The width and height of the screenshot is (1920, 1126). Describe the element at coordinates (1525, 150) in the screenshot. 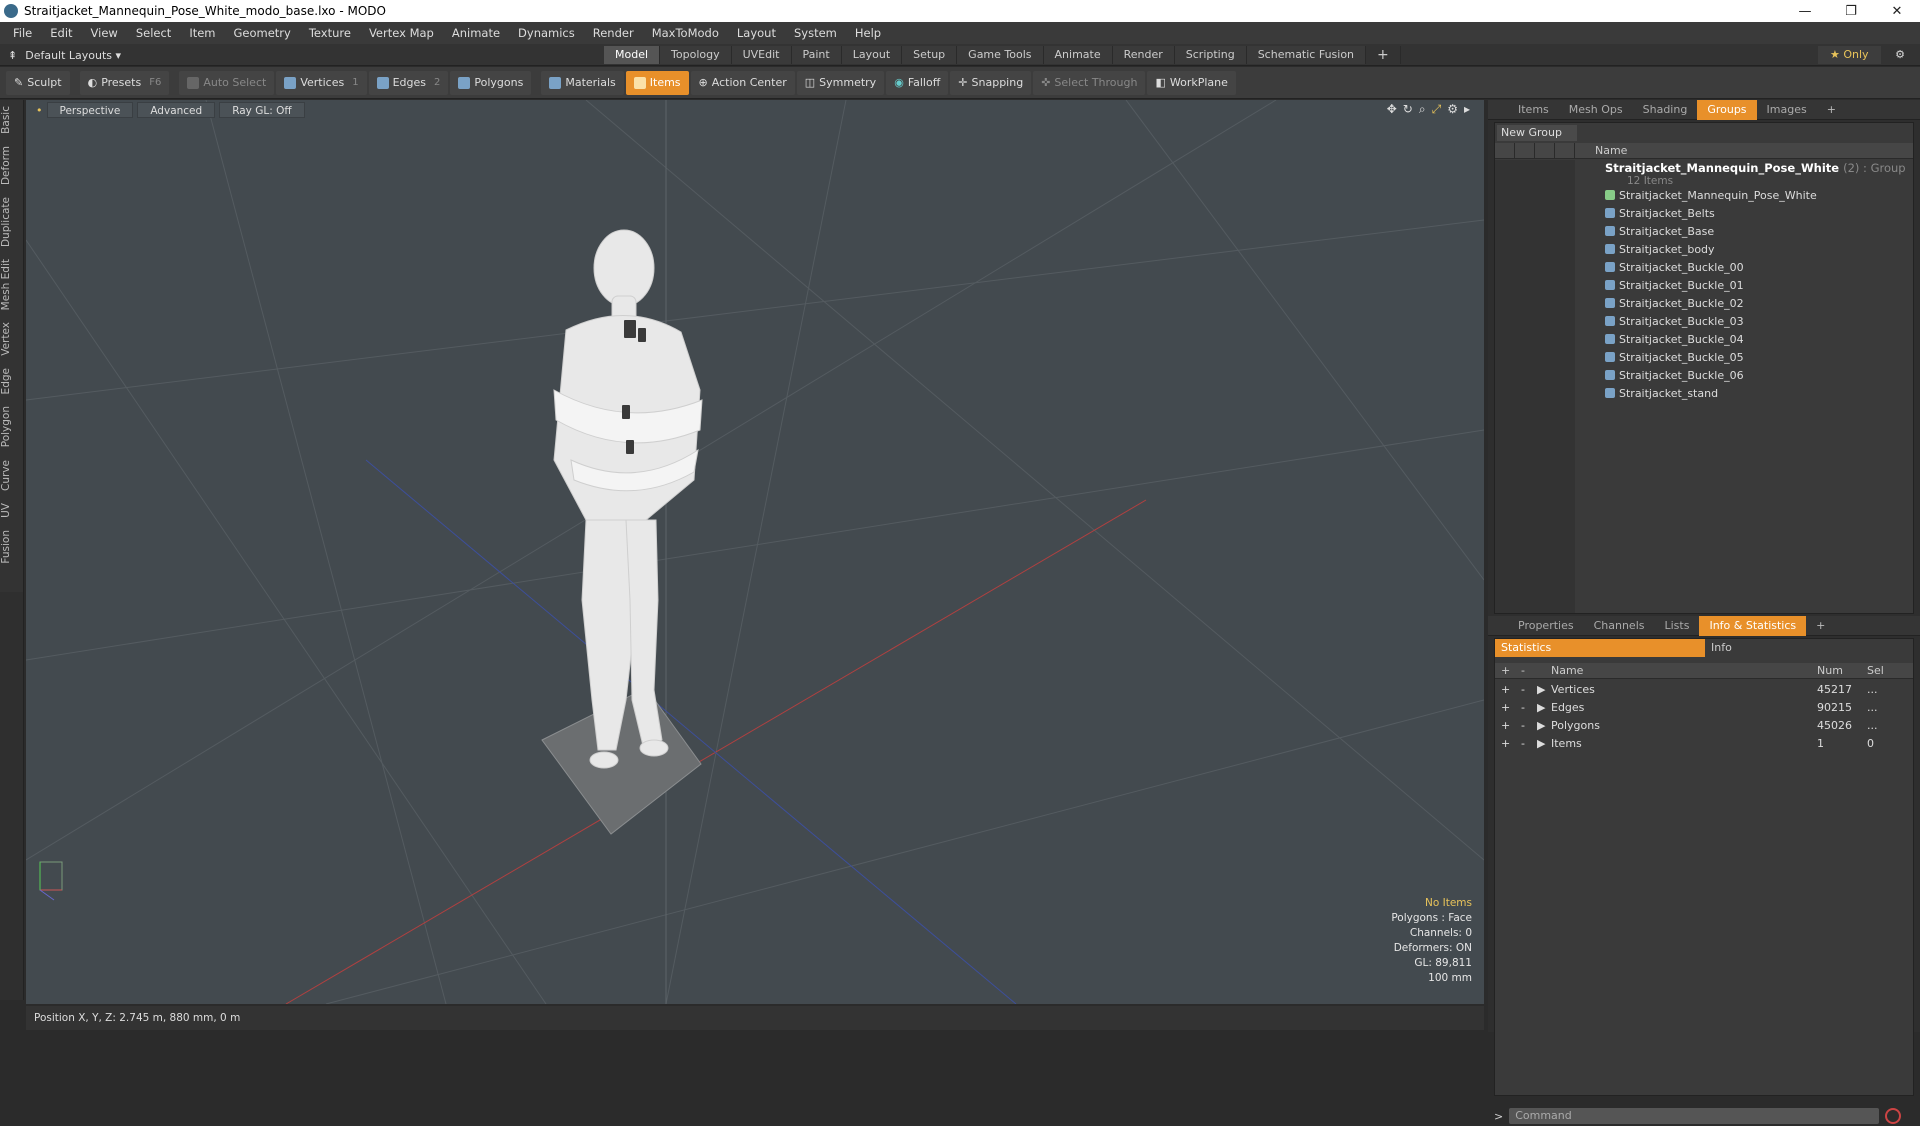

I see `render-column-icon` at that location.